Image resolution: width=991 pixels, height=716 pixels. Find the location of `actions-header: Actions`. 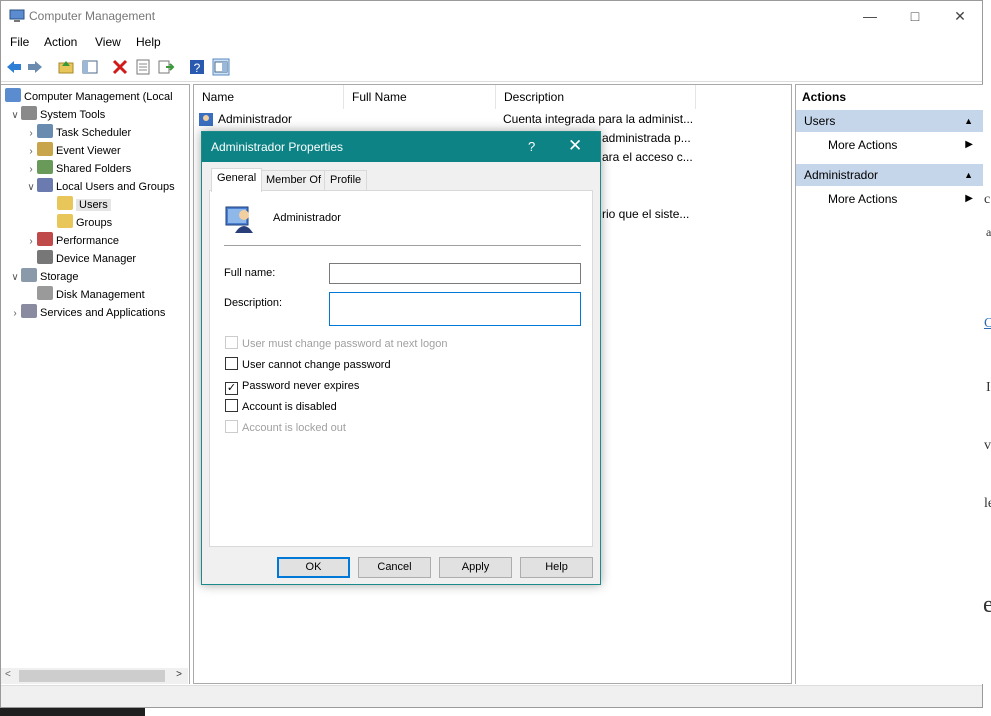

actions-header: Actions is located at coordinates (824, 97).